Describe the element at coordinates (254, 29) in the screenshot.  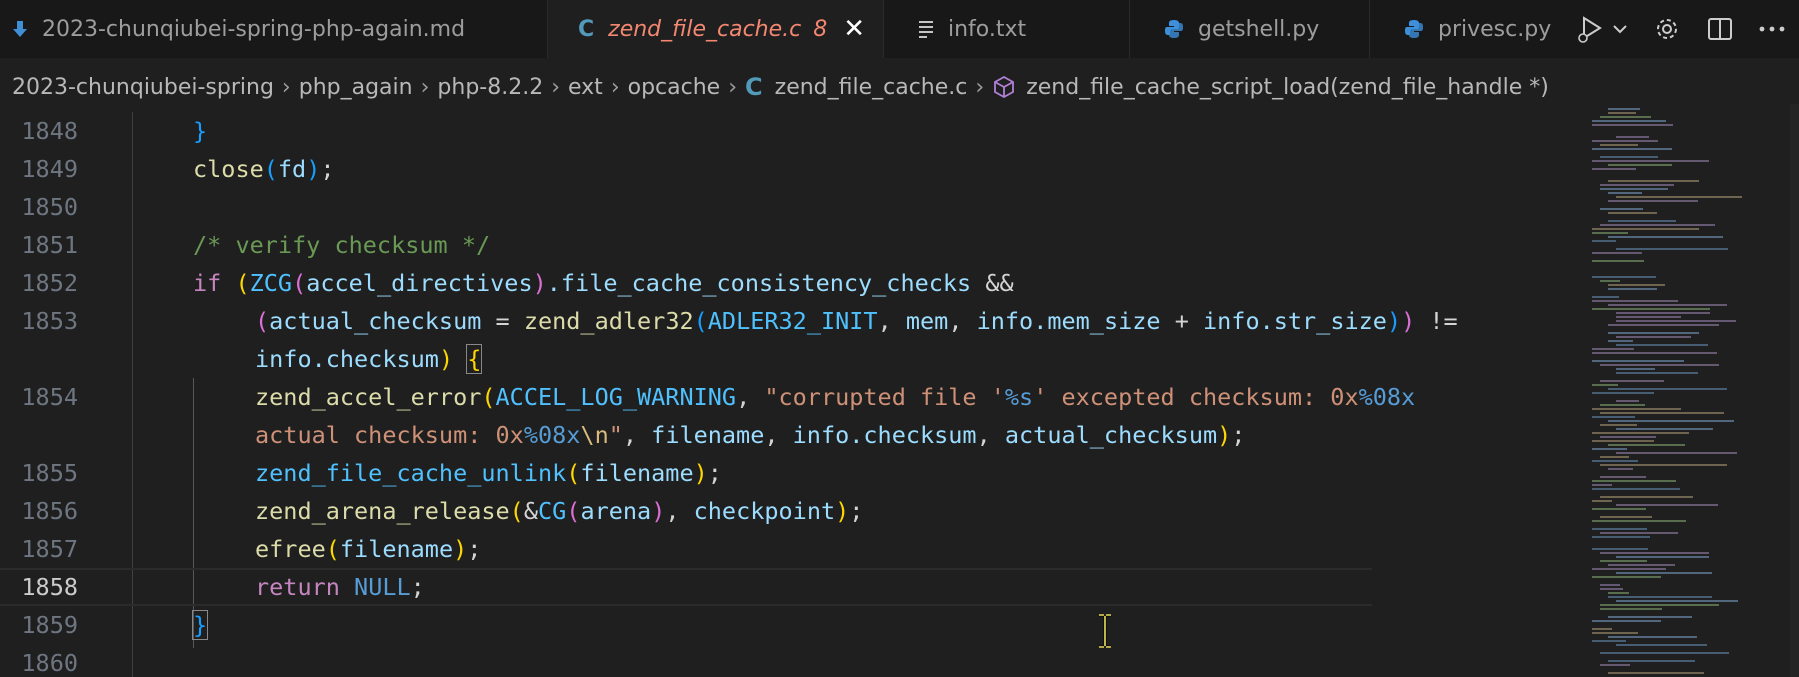
I see `tab-label: 2023-chunqiubei-spring-php-again.md` at that location.